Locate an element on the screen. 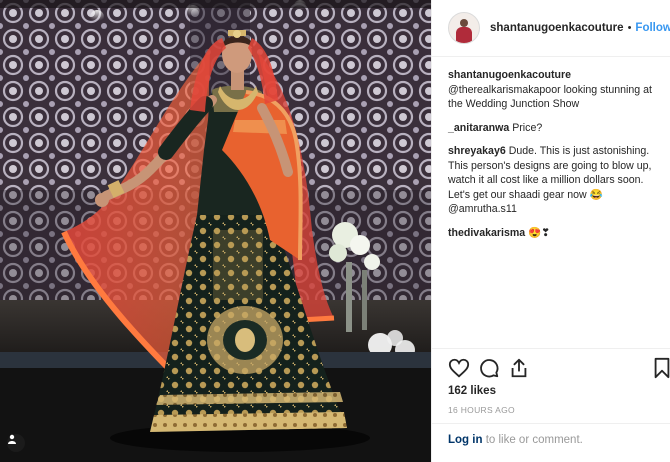 The width and height of the screenshot is (670, 462). share-icon is located at coordinates (519, 368).